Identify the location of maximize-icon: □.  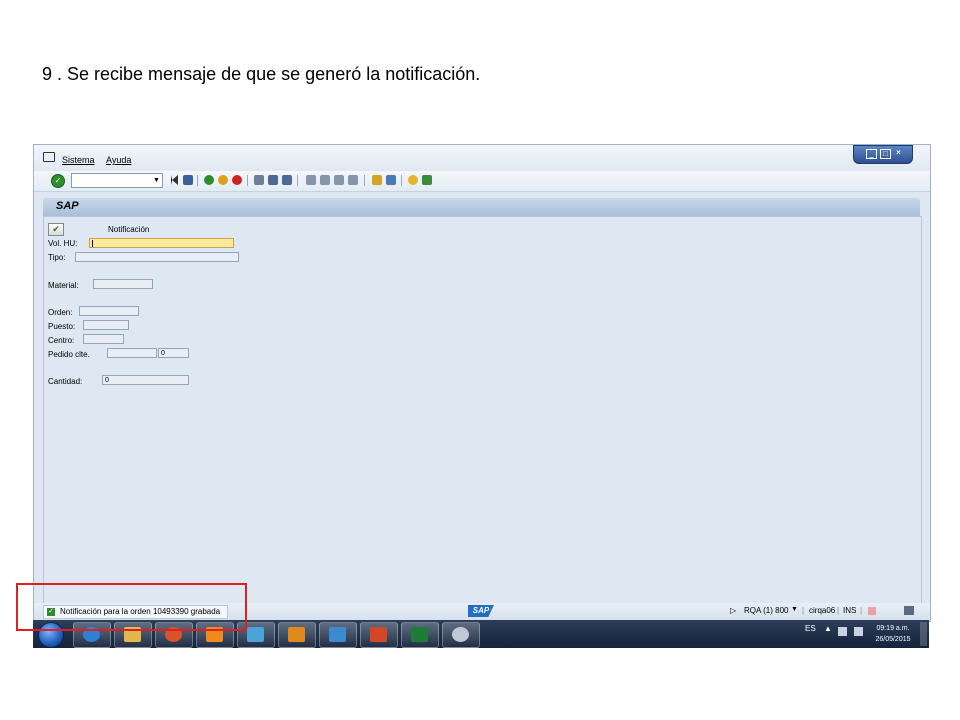
(885, 154).